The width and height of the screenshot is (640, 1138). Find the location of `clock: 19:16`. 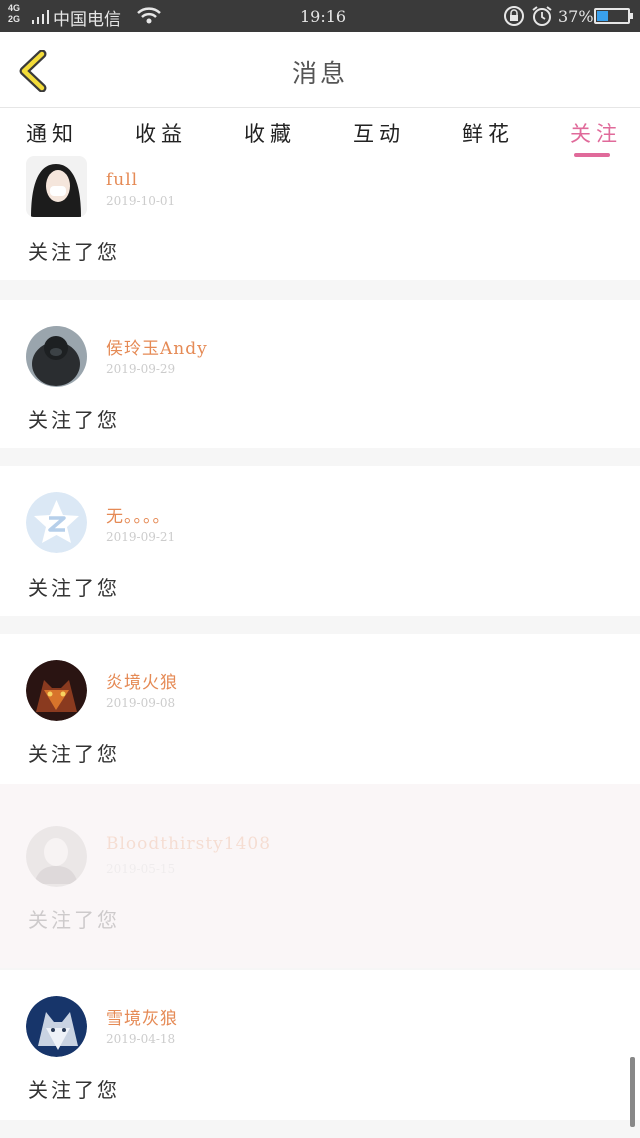

clock: 19:16 is located at coordinates (323, 16).